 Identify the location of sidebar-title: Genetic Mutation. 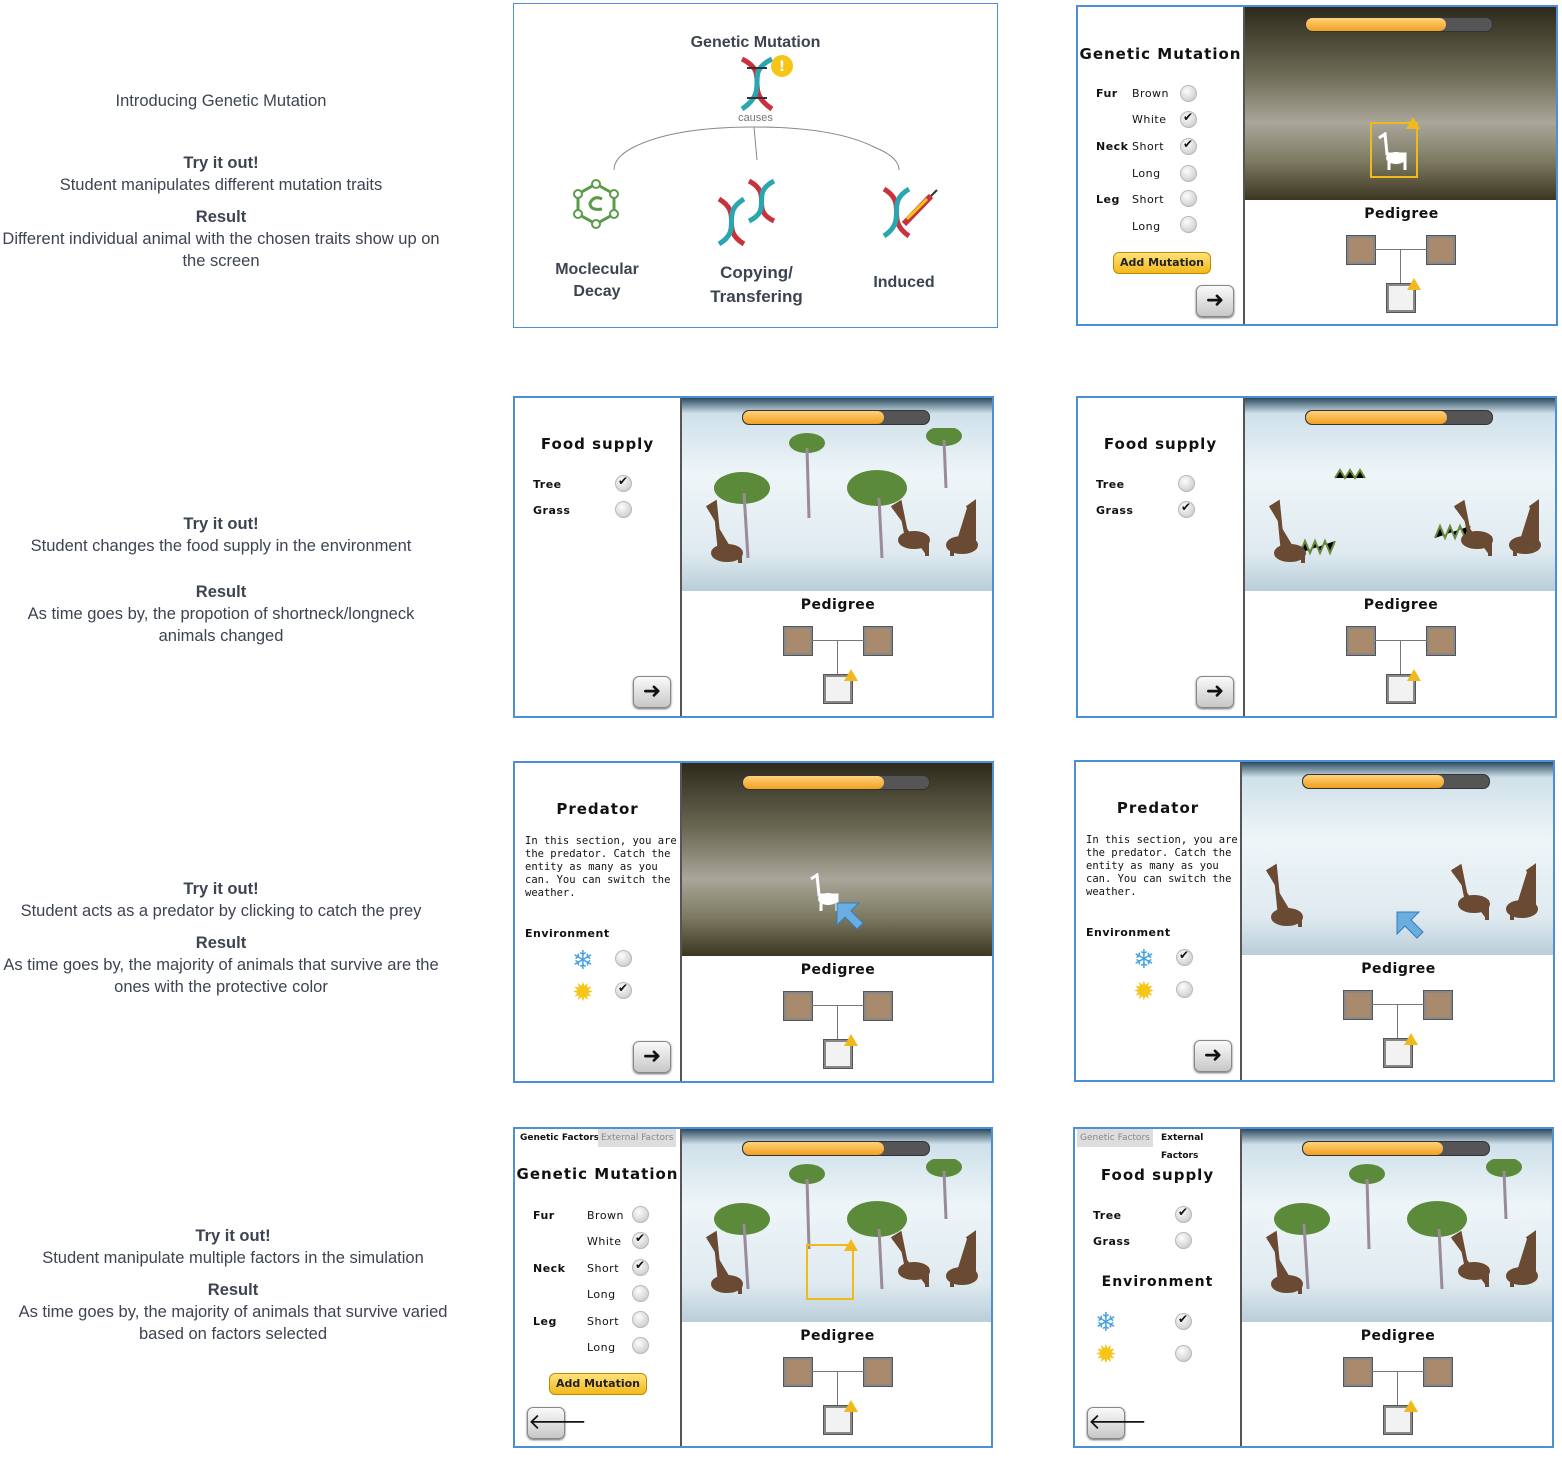
(597, 1174).